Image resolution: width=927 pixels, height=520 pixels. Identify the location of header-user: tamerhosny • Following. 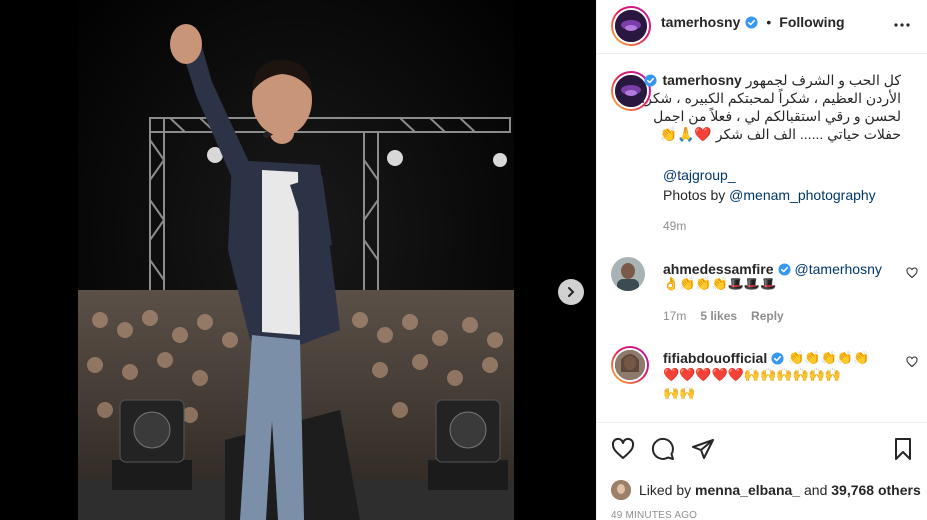
(753, 22).